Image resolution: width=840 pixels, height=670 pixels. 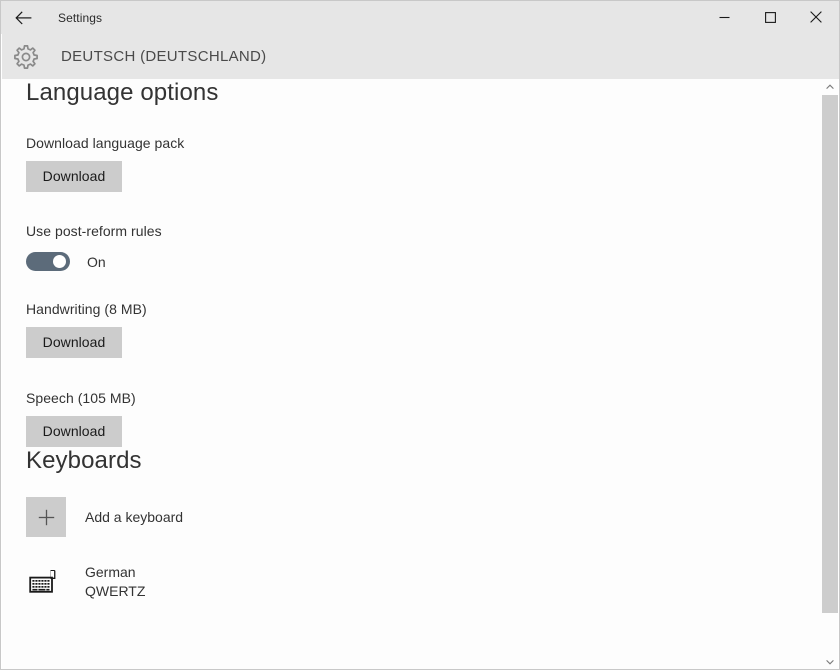 What do you see at coordinates (425, 582) in the screenshot?
I see `keyboard-list-item: German QWERTZ` at bounding box center [425, 582].